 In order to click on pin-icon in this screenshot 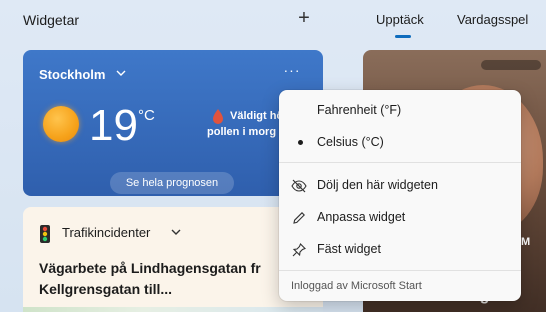, I will do `click(299, 250)`.